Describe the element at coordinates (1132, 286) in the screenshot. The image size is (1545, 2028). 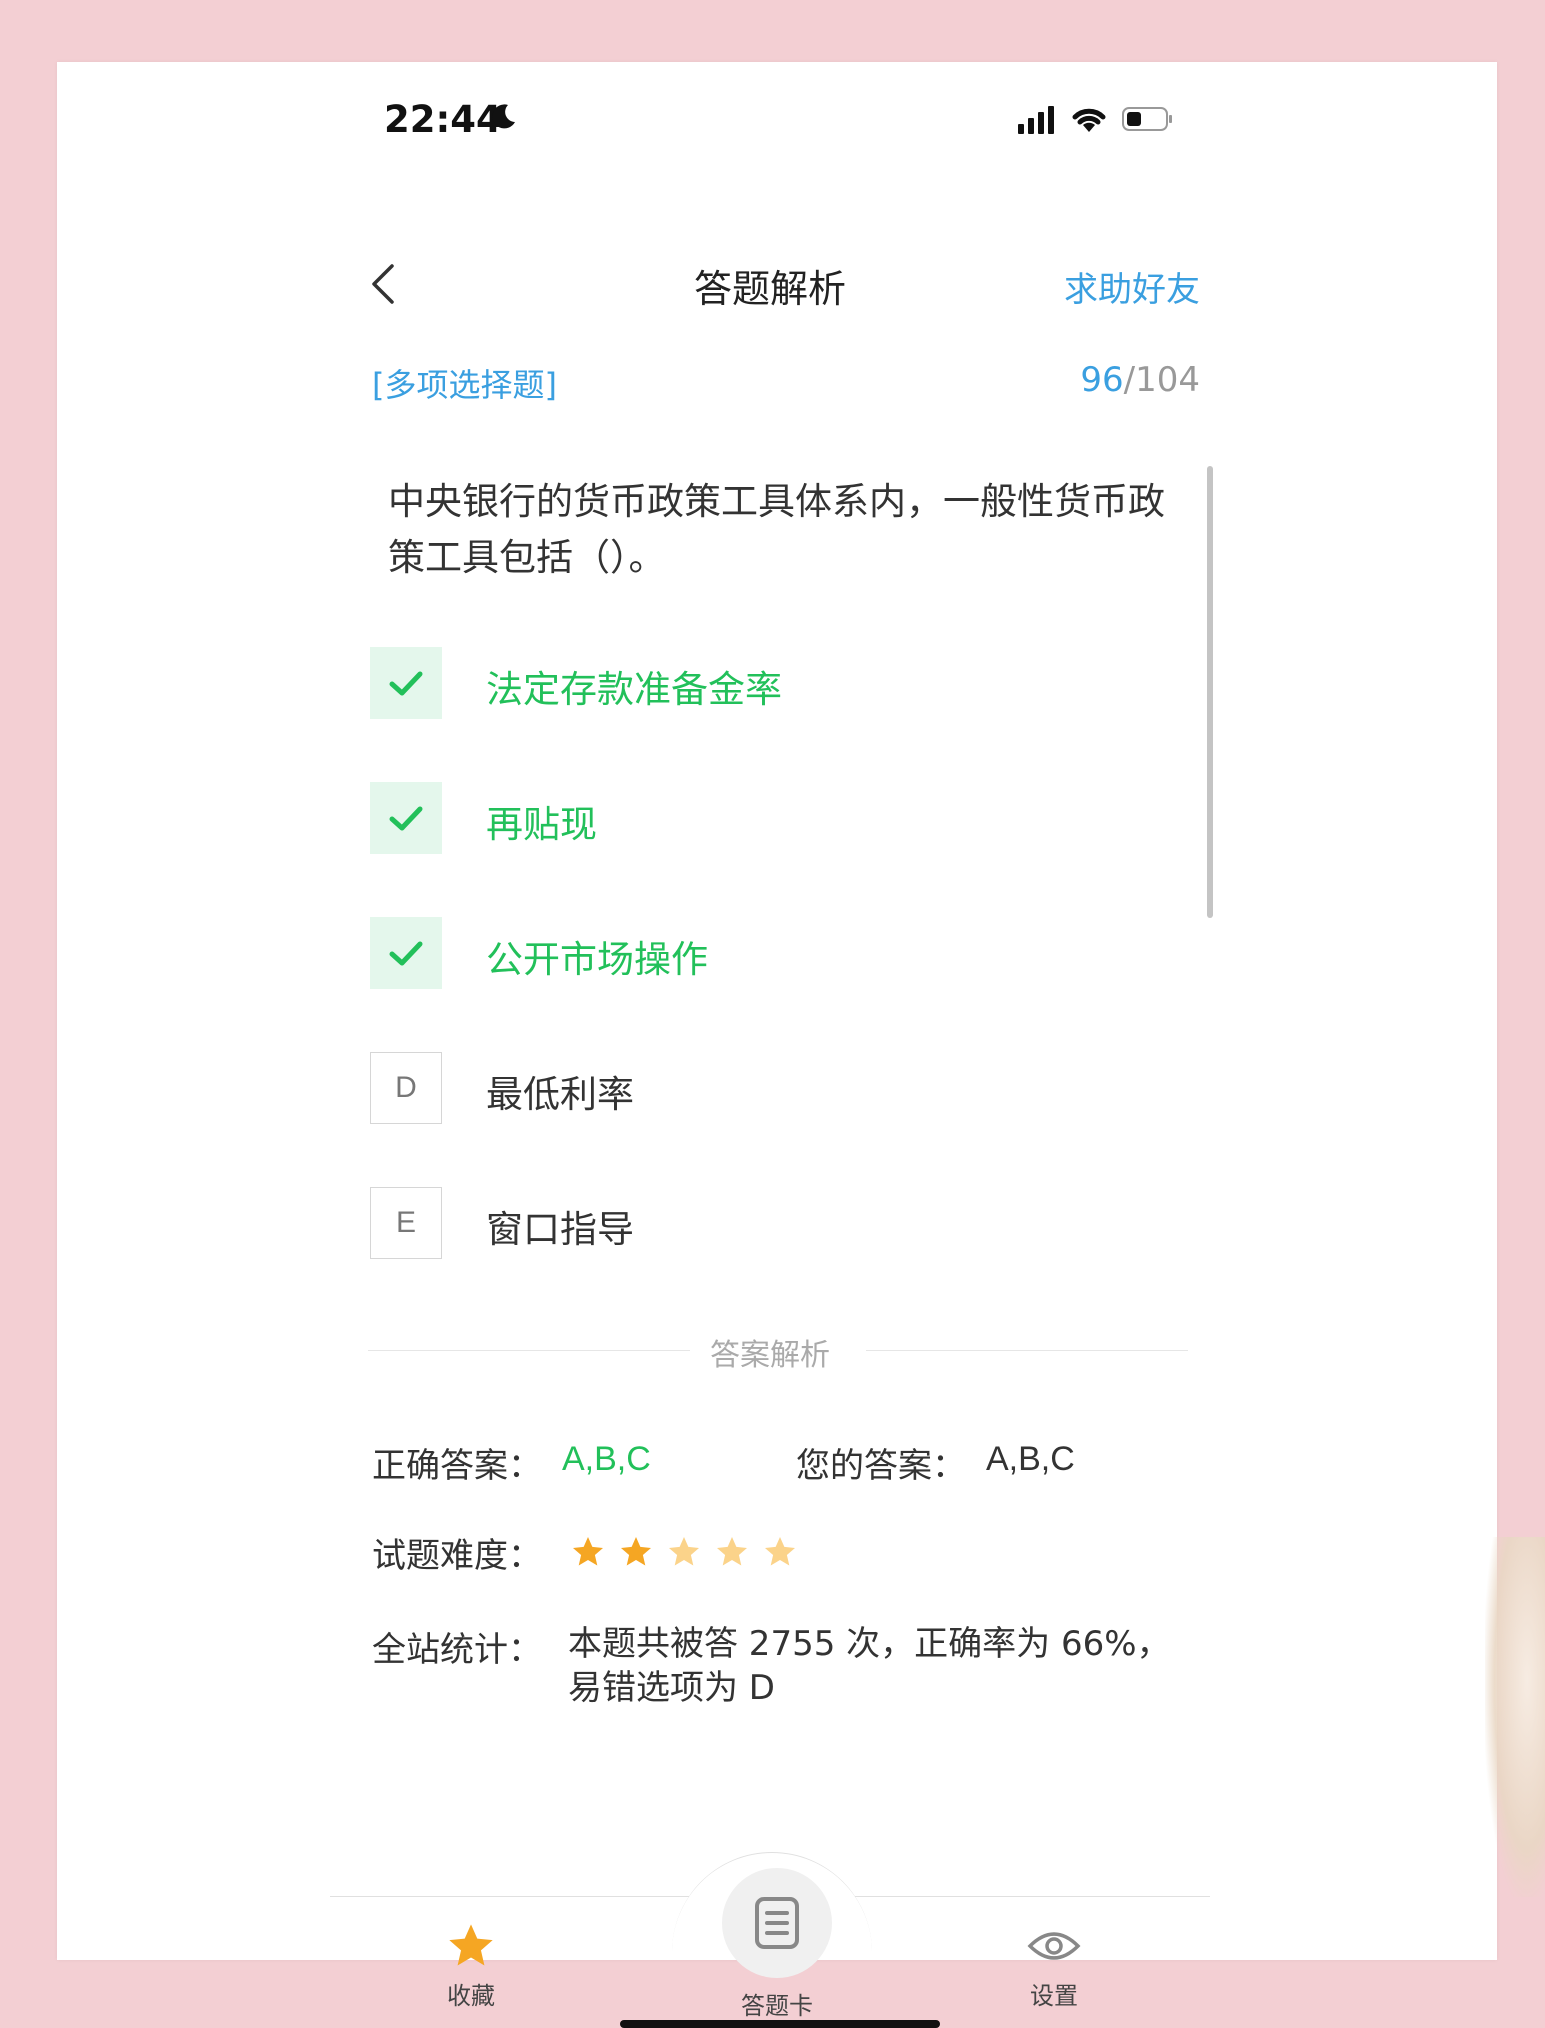
I see `help-friend-button: 求助好友` at that location.